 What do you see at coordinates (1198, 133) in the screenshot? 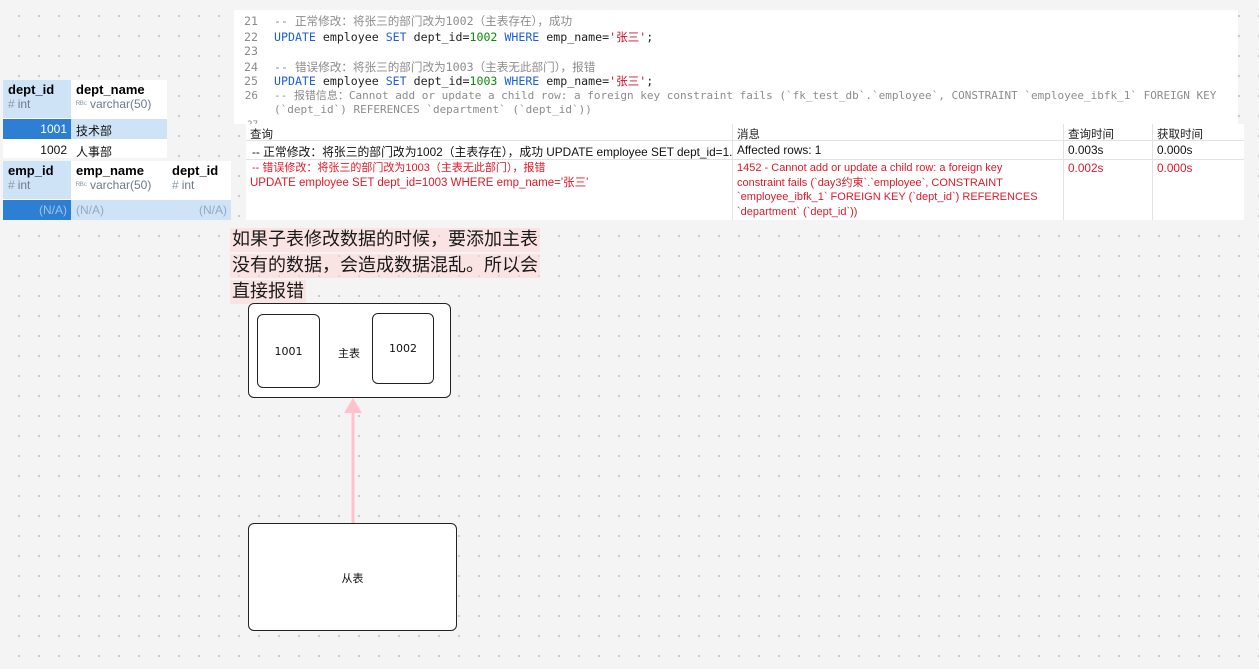
I see `column-header-fetch-time: 获取时间` at bounding box center [1198, 133].